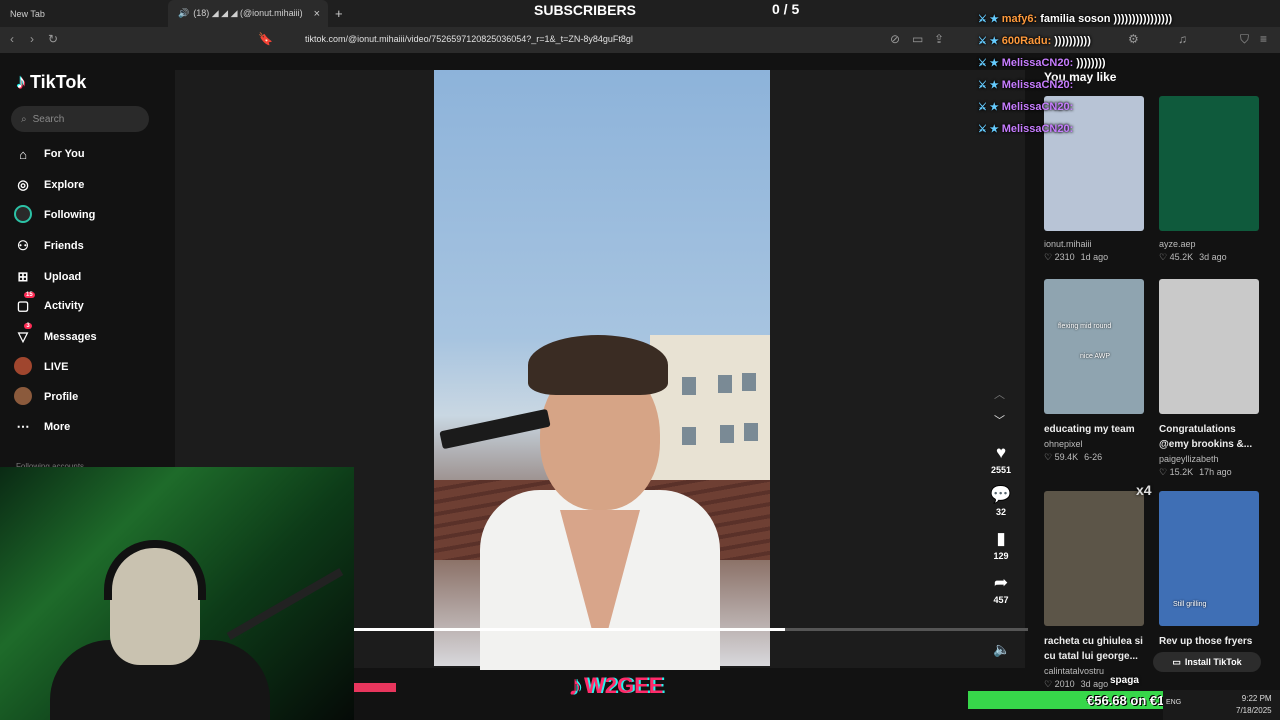 The width and height of the screenshot is (1280, 720). What do you see at coordinates (1094, 429) in the screenshot?
I see `video-title: educating my team` at bounding box center [1094, 429].